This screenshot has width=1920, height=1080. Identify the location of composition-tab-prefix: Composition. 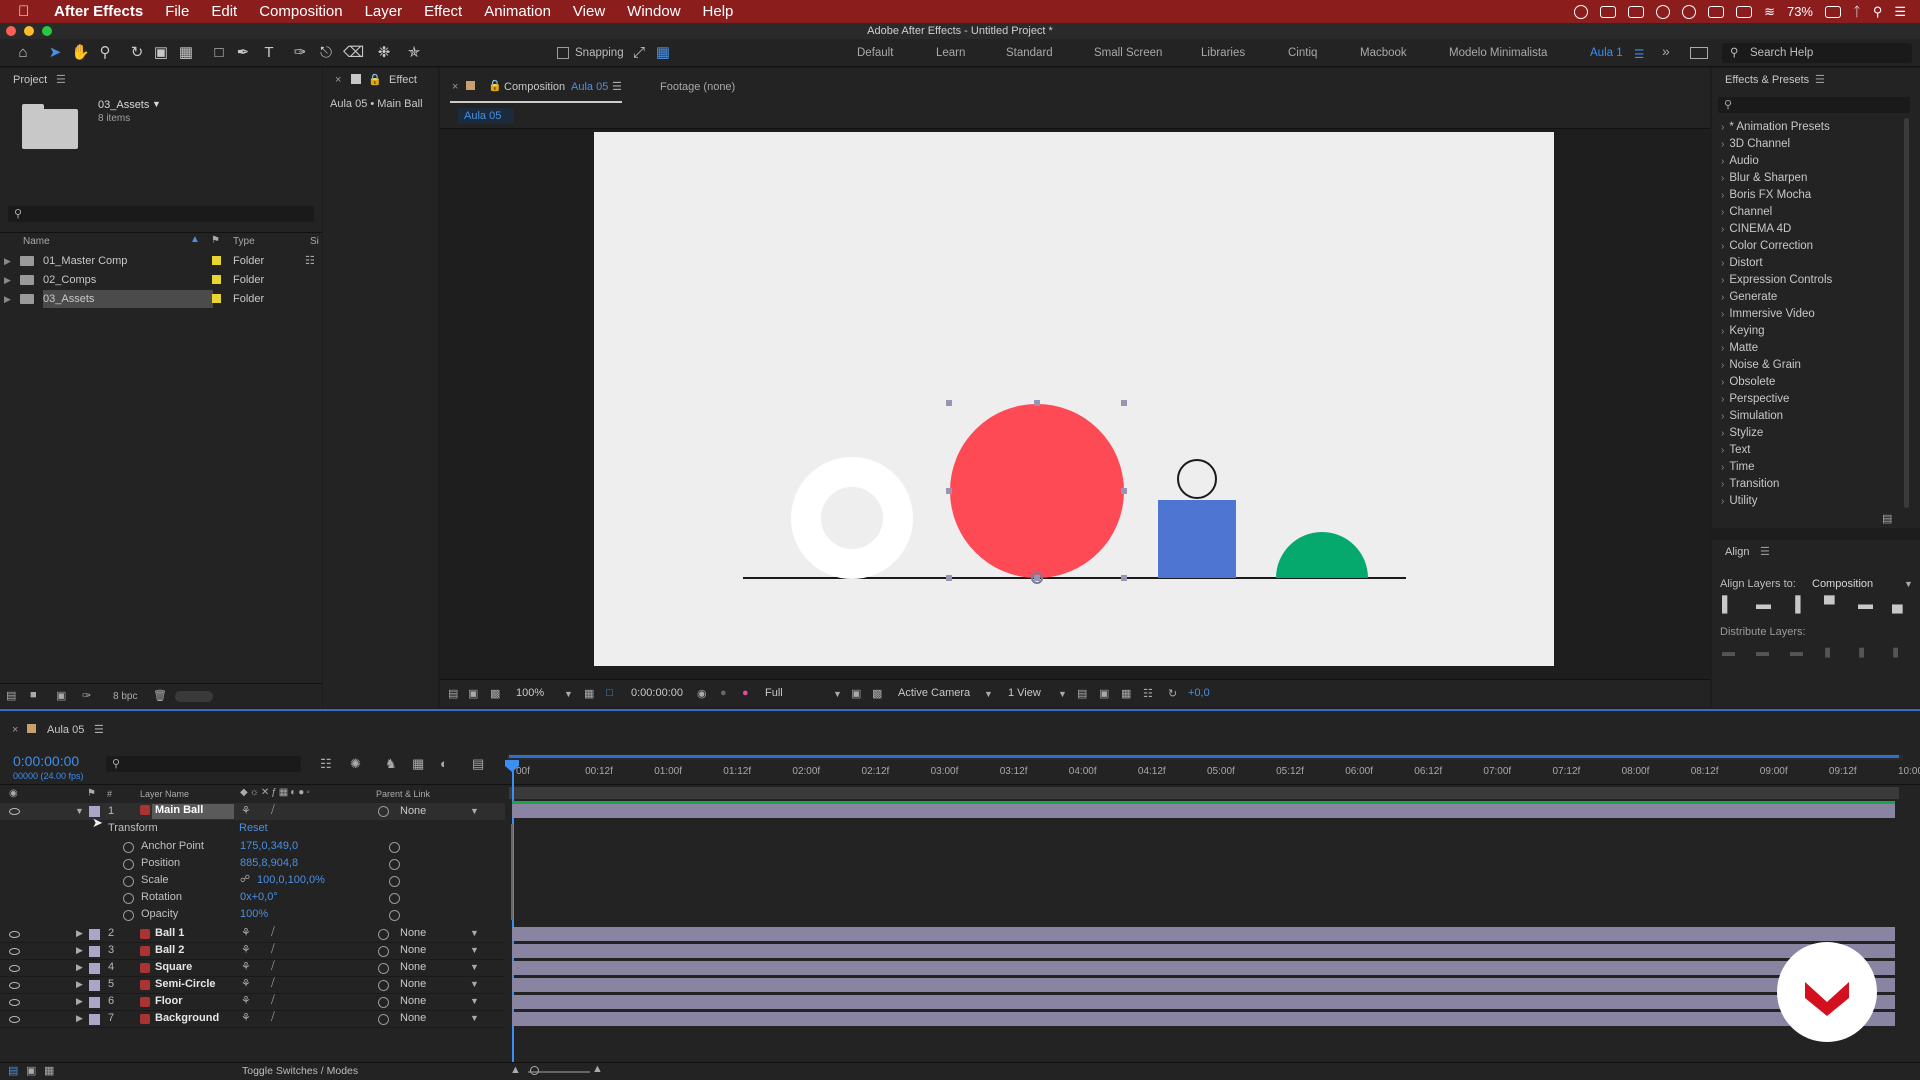
(534, 87).